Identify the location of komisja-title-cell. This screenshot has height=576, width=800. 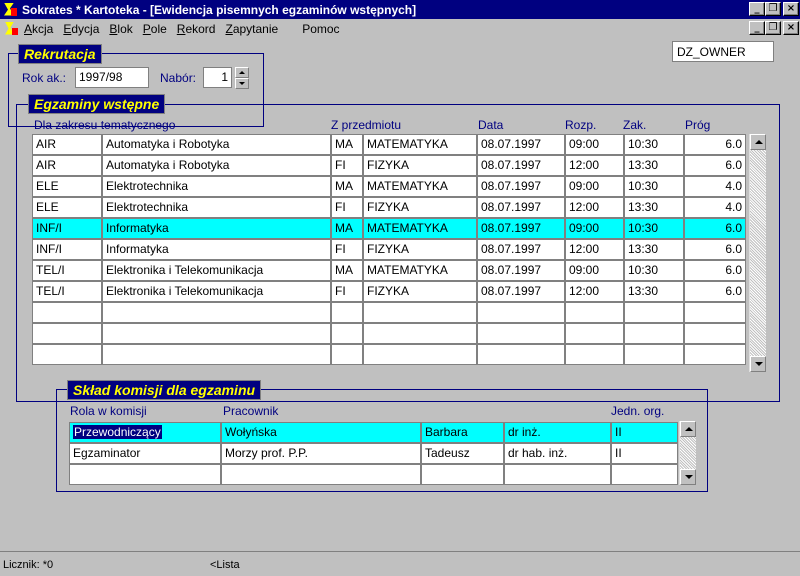
(557, 474).